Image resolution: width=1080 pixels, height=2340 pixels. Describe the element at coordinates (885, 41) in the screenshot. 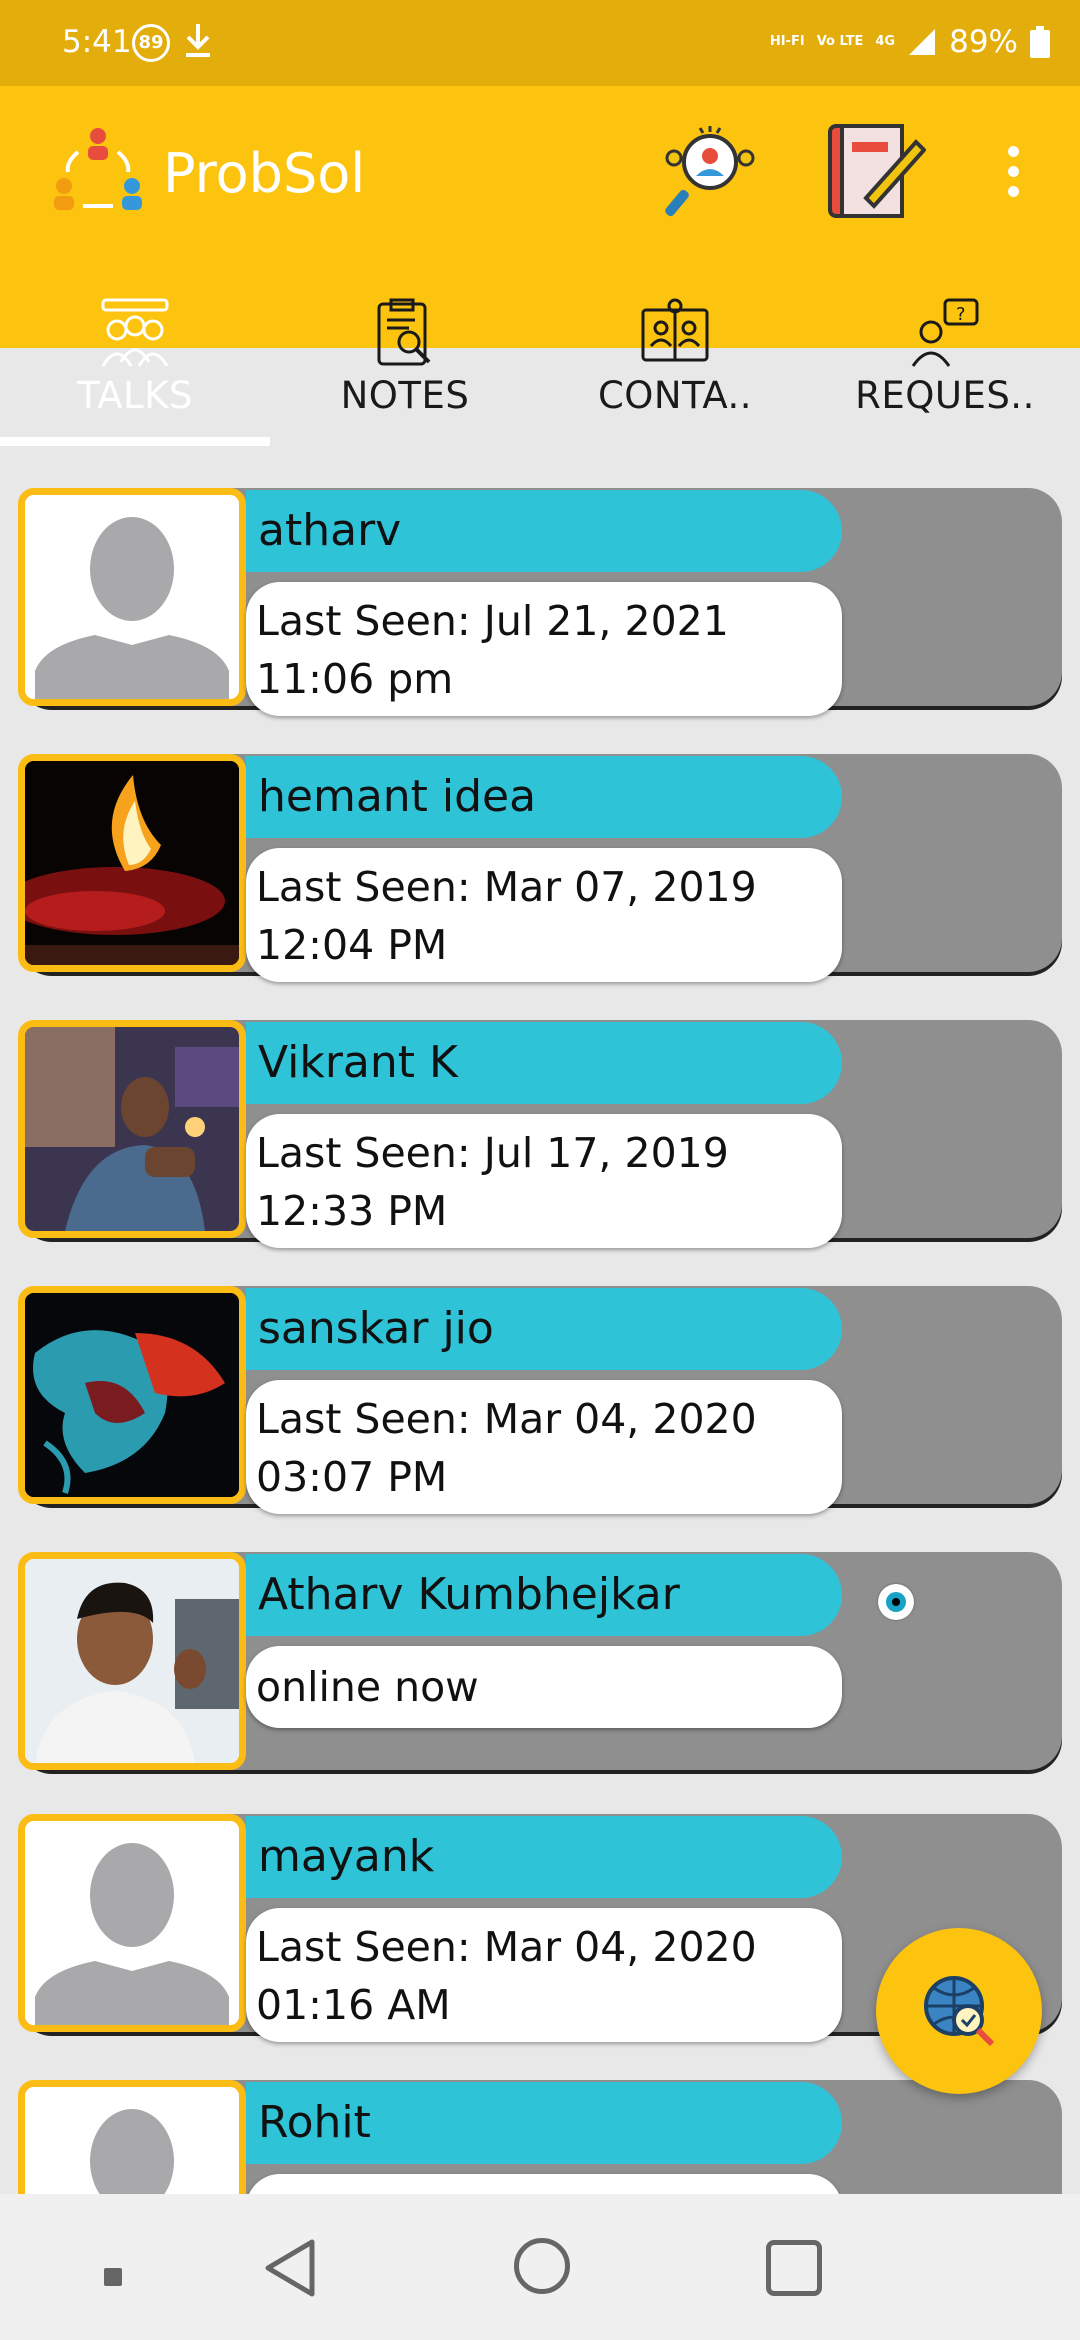

I see `network-type-label: 4G` at that location.